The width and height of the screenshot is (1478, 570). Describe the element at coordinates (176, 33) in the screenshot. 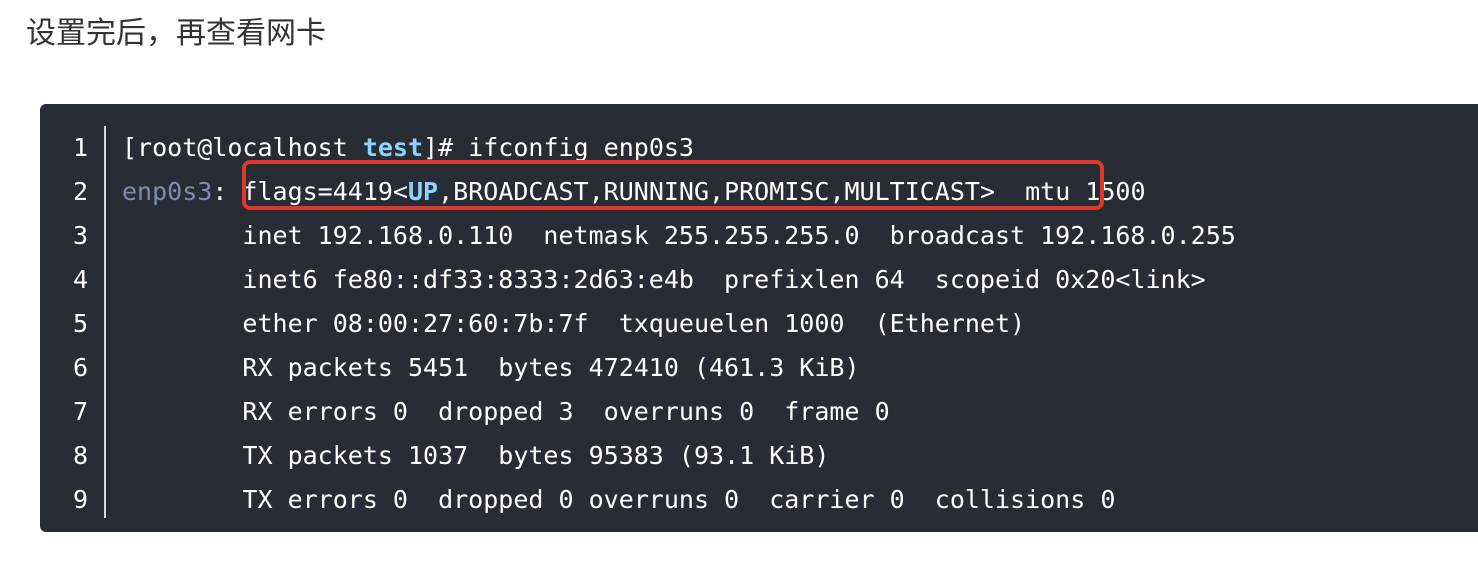

I see `intro-text: 设置完后，再查看网卡` at that location.